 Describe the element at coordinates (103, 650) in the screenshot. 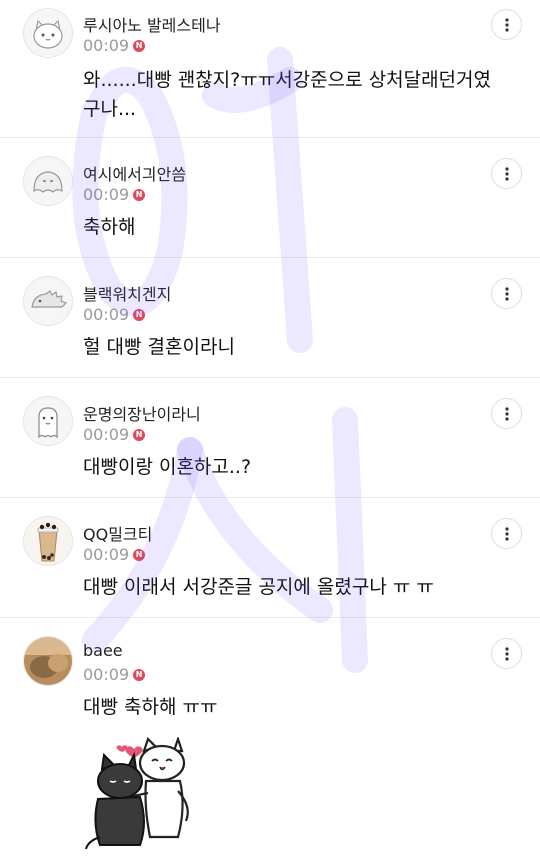

I see `nickname: baee` at that location.